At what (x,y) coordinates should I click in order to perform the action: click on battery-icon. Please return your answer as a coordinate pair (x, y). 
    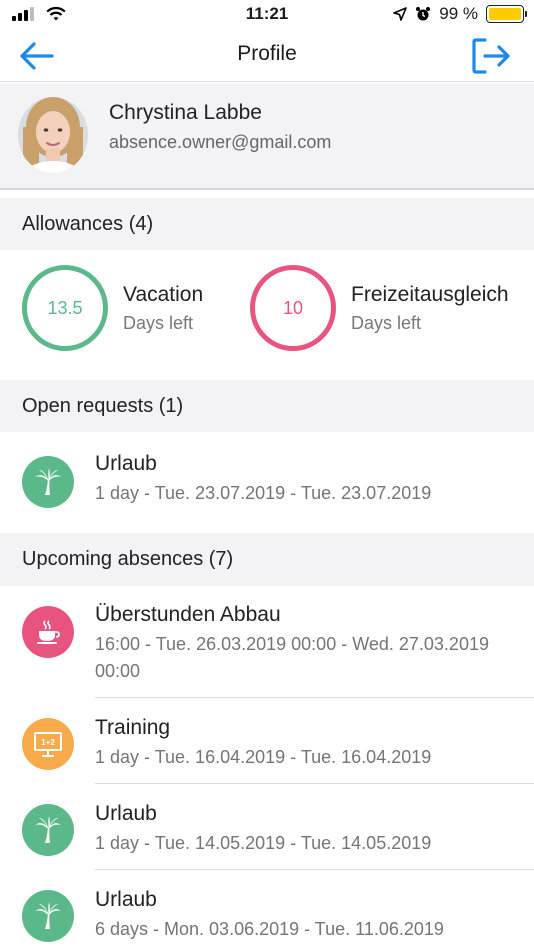
    Looking at the image, I should click on (506, 14).